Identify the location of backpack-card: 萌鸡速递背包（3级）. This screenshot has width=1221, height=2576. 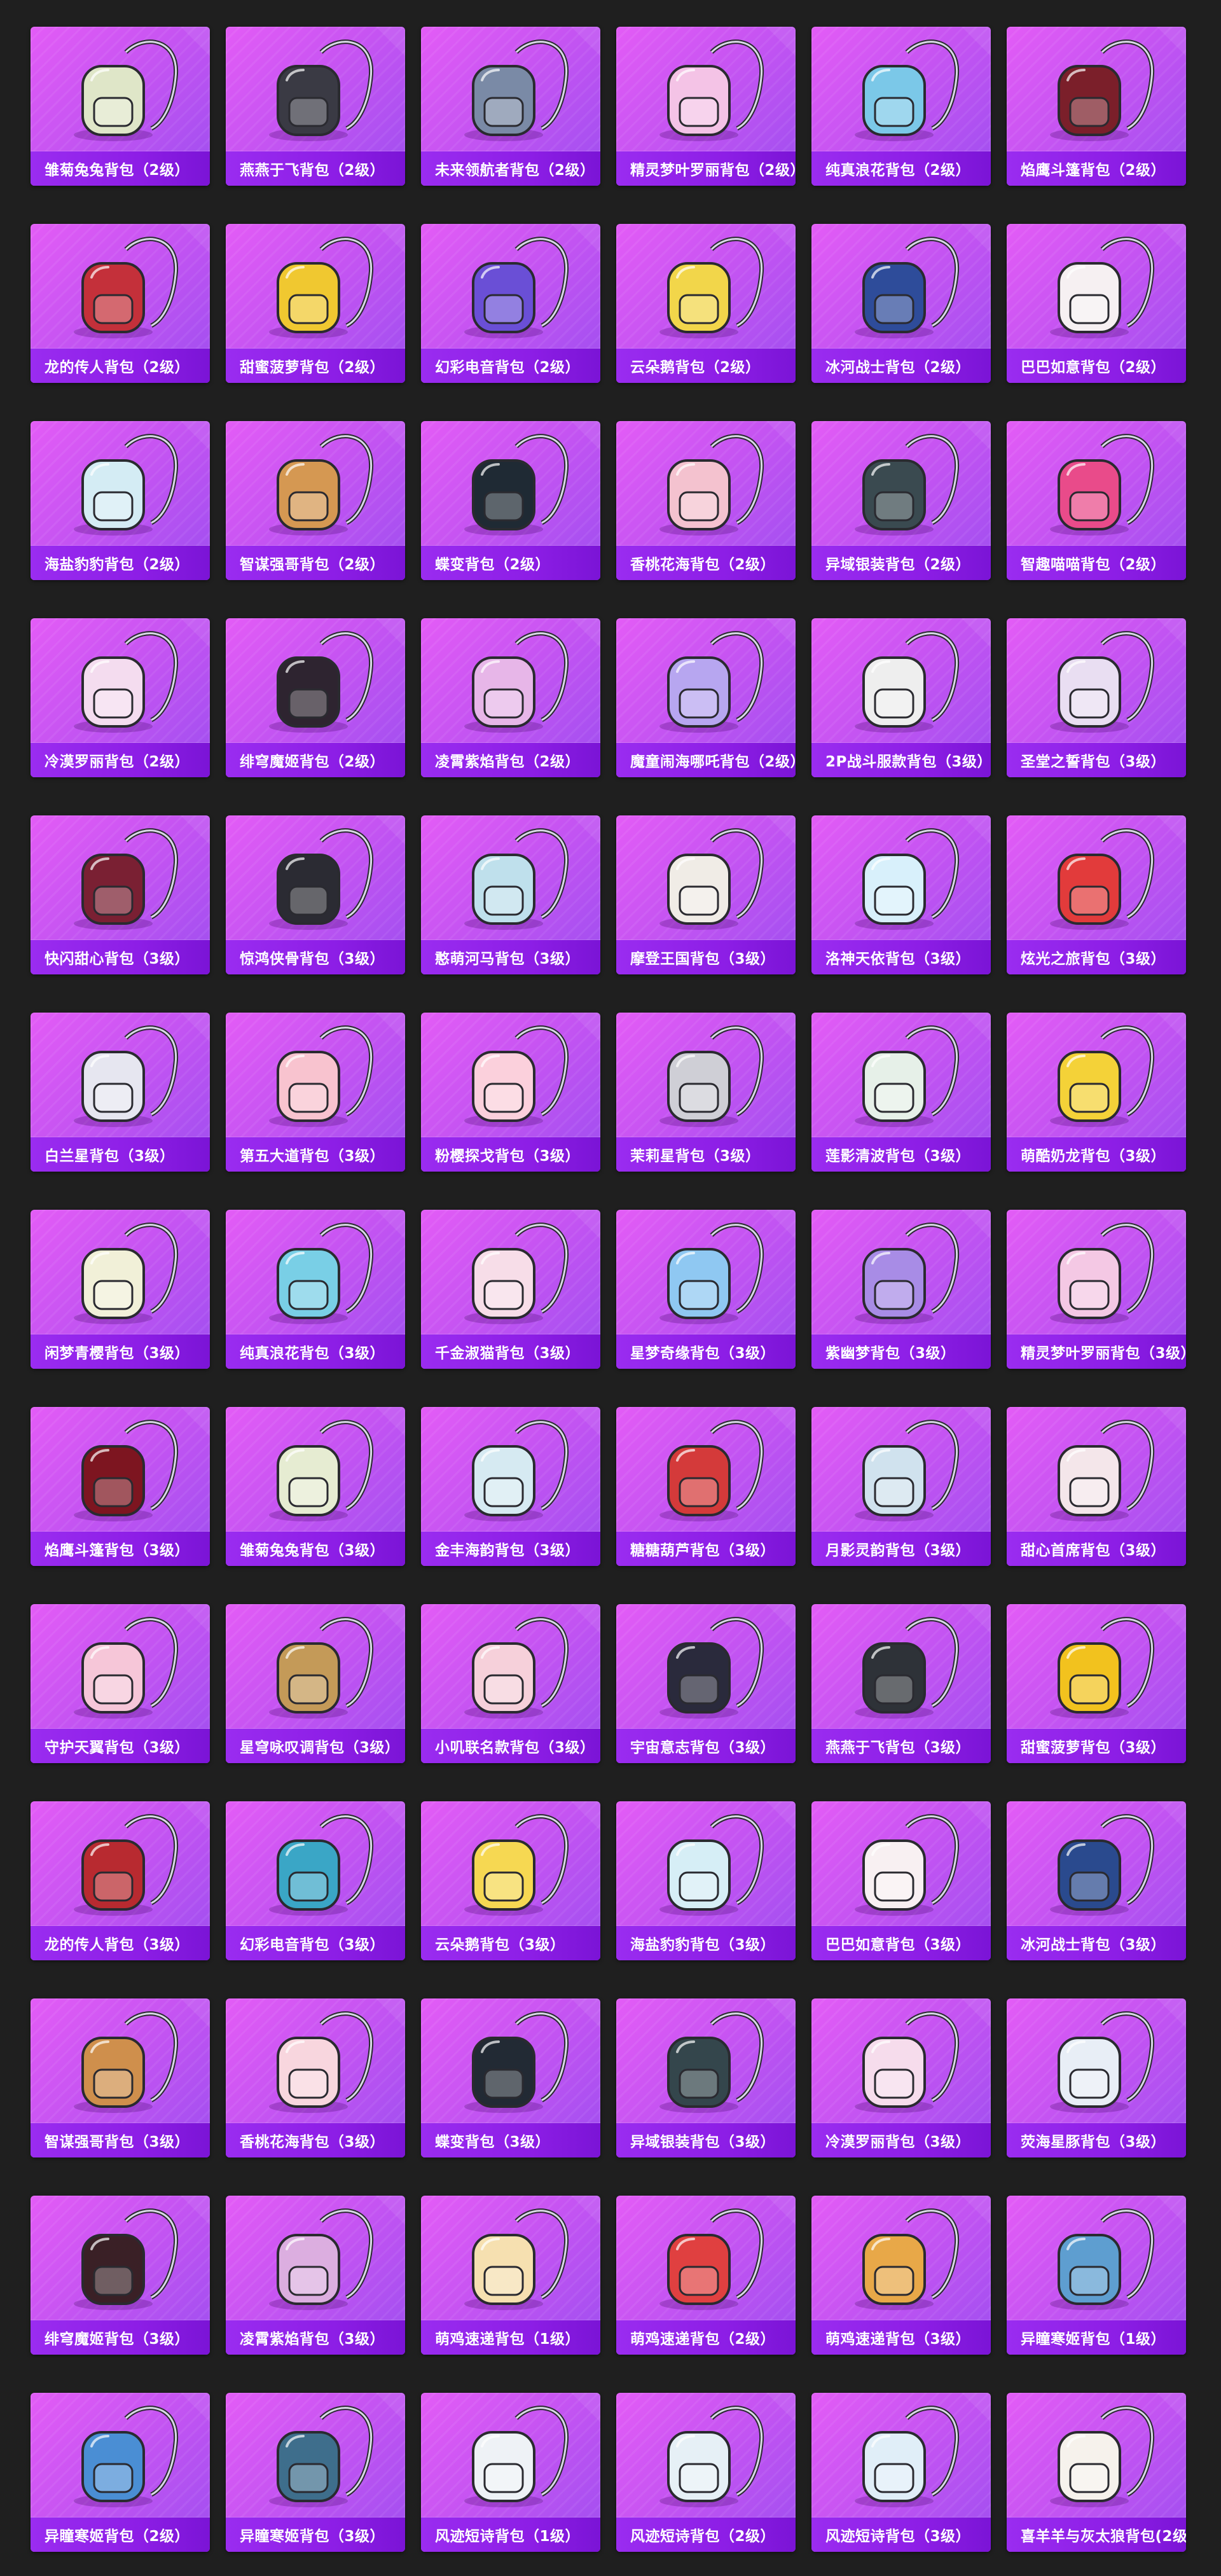
(901, 2275).